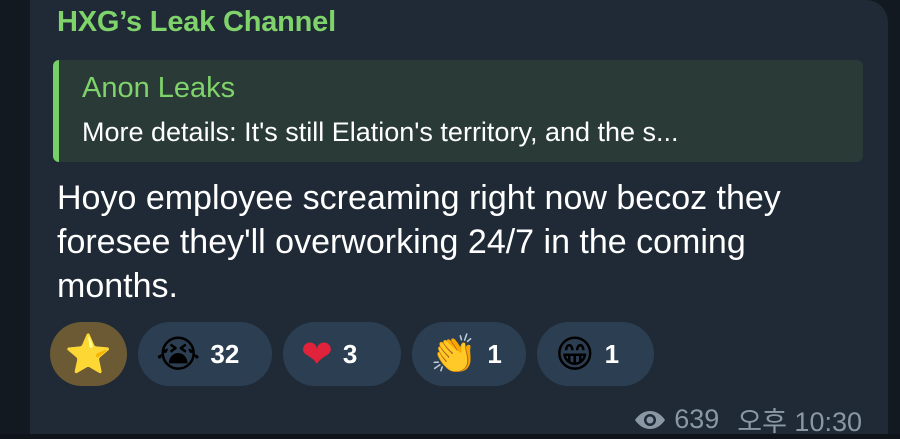 Image resolution: width=900 pixels, height=439 pixels. Describe the element at coordinates (196, 22) in the screenshot. I see `channel-name: HXG’s Leak Channel` at that location.